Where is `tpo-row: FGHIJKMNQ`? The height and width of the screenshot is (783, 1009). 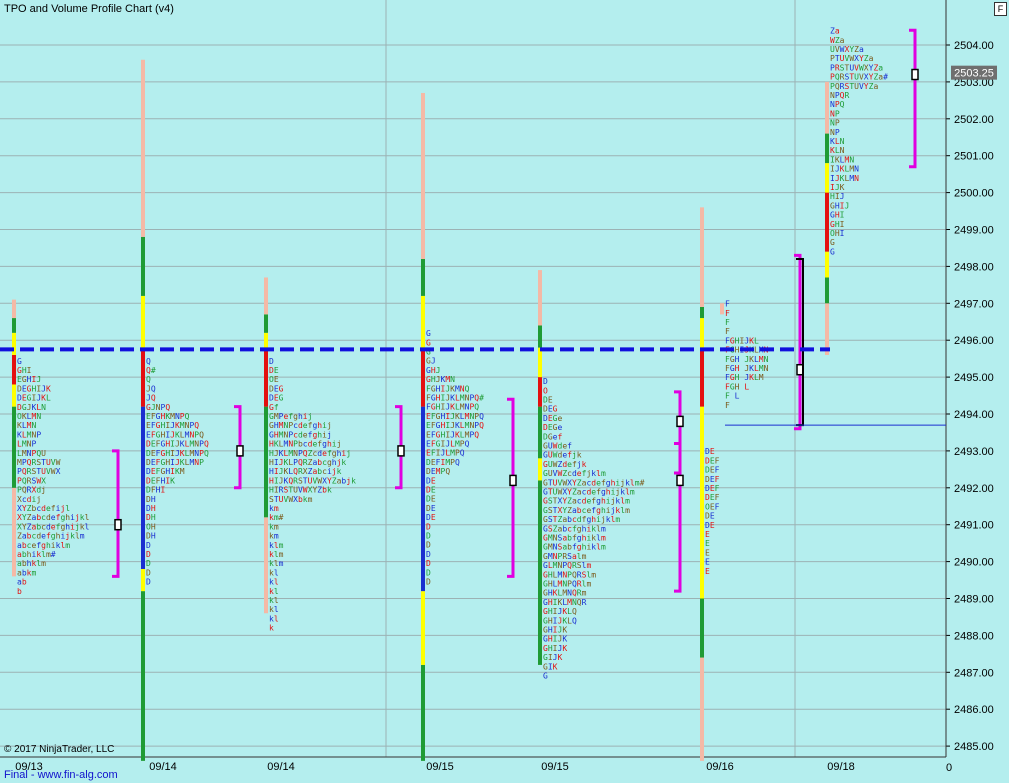
tpo-row: FGHIJKMNQ is located at coordinates (448, 388).